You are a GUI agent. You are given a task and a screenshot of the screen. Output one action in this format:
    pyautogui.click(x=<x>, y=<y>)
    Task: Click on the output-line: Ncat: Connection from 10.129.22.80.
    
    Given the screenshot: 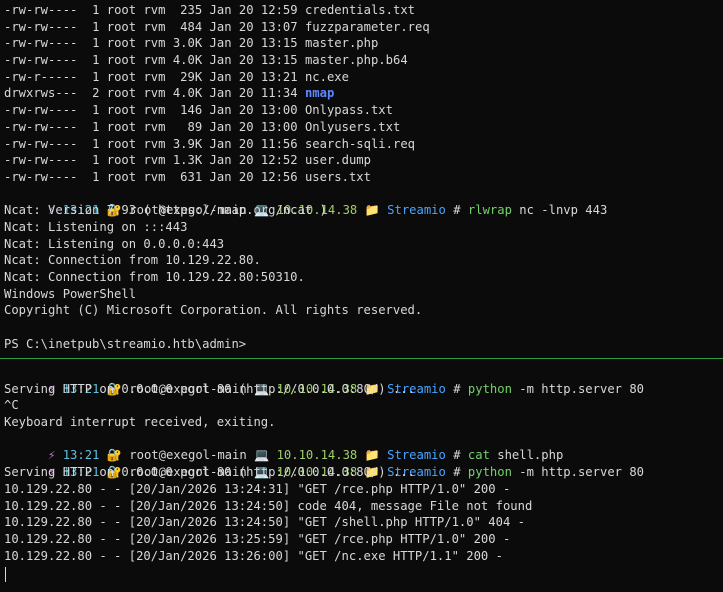 What is the action you would take?
    pyautogui.click(x=132, y=260)
    